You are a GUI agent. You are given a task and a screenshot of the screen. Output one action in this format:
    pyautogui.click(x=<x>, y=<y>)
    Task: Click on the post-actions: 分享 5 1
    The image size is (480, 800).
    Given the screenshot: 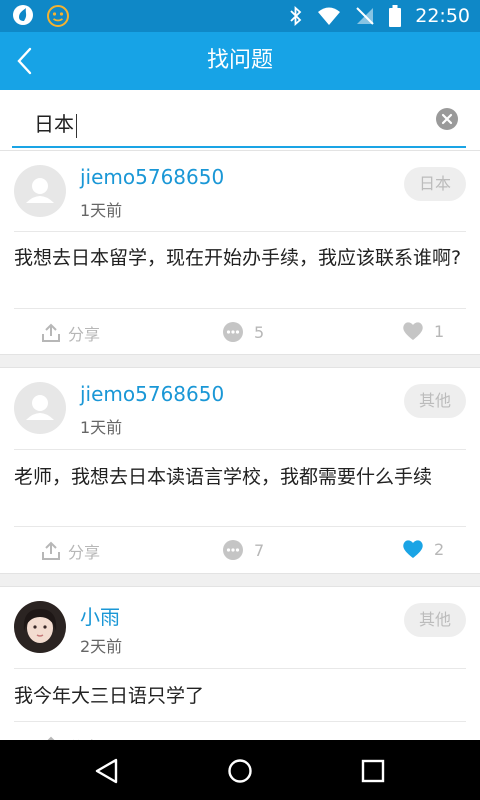 What is the action you would take?
    pyautogui.click(x=240, y=332)
    